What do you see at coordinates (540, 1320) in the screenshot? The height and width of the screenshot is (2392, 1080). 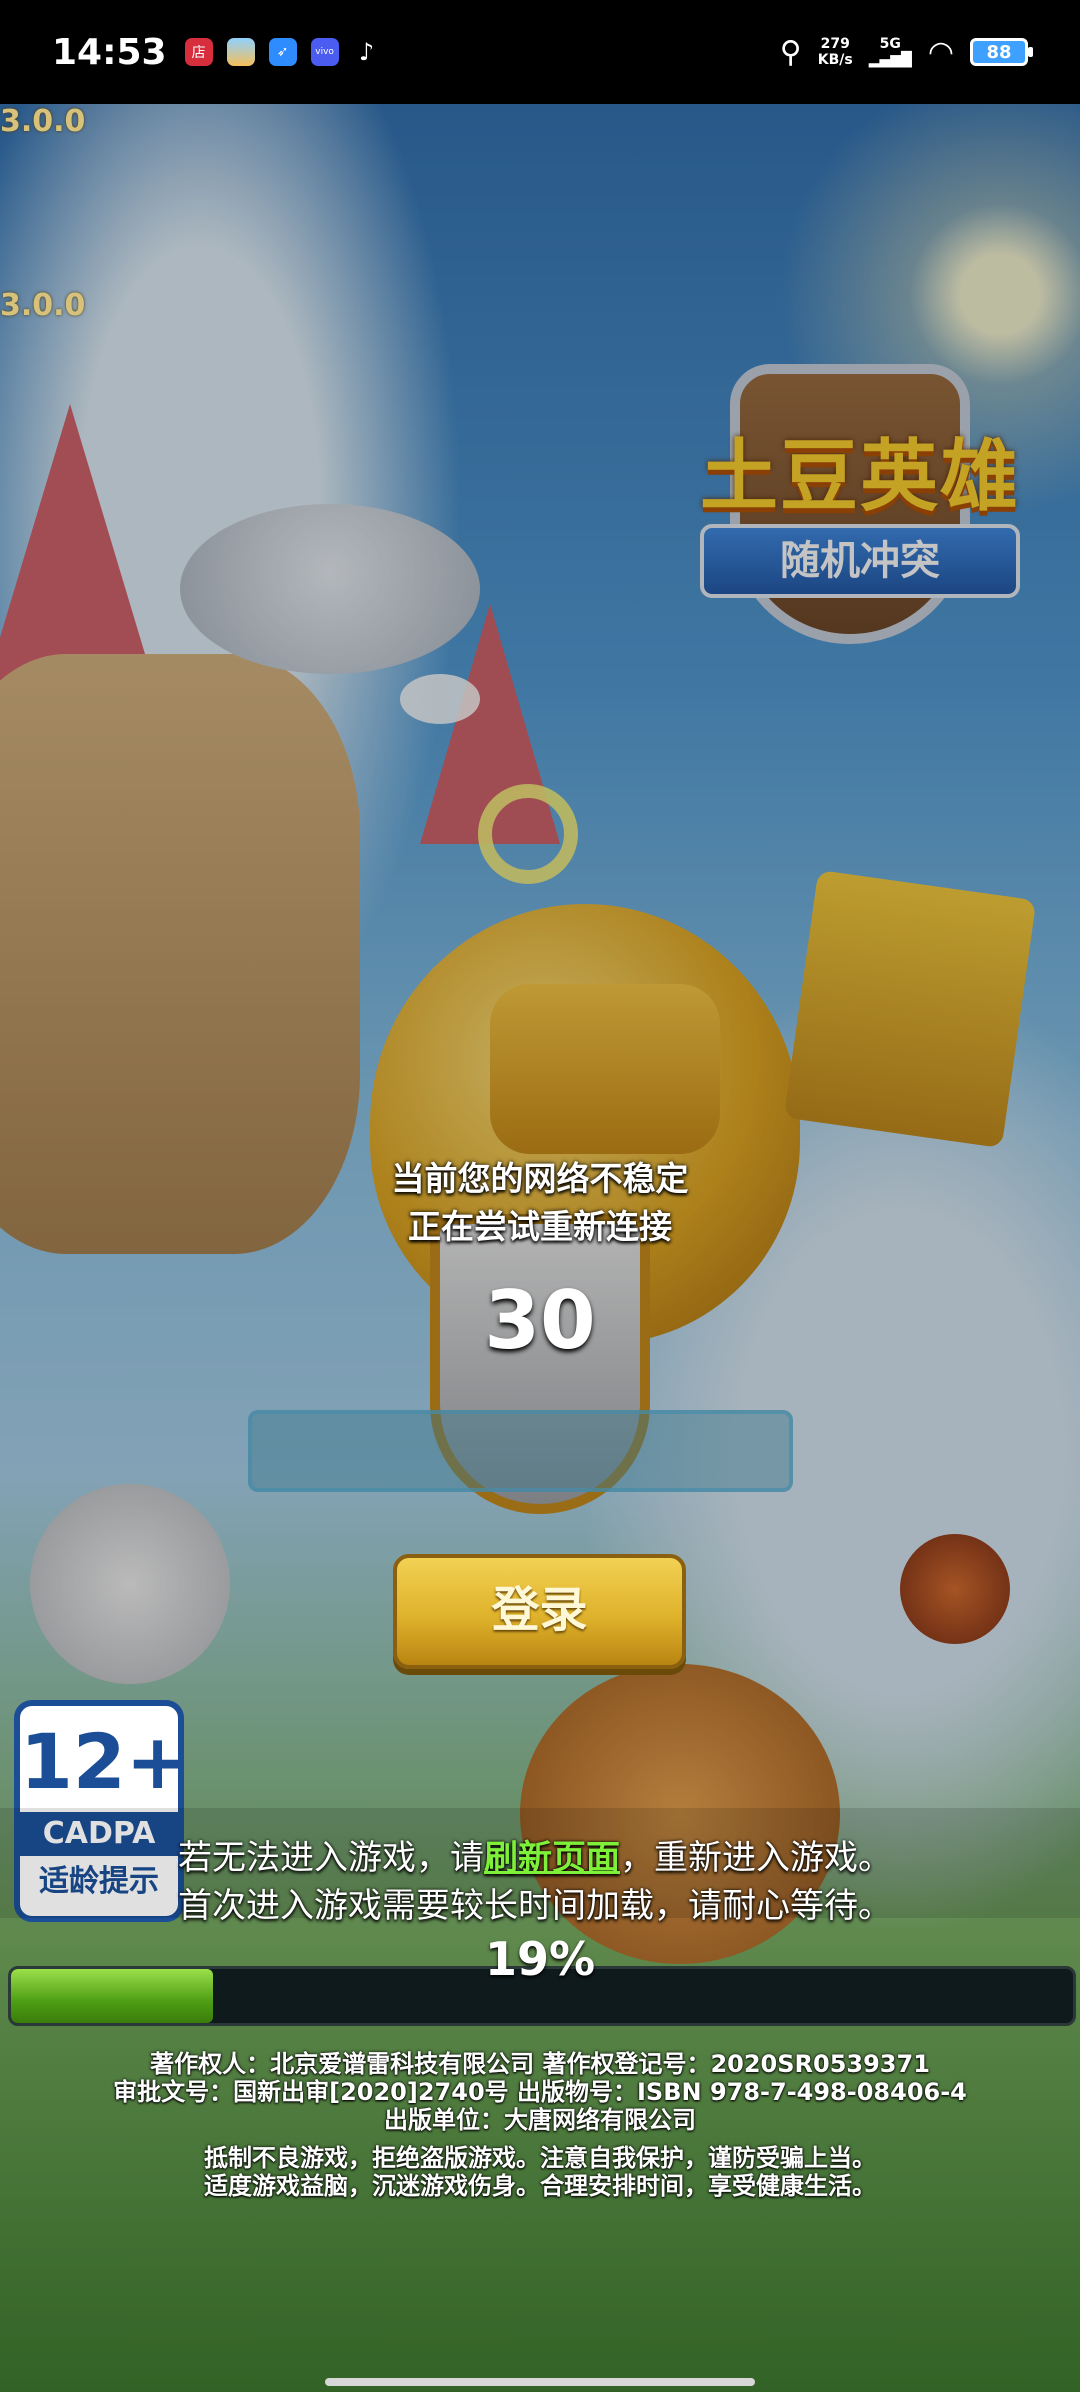 I see `reconnect-countdown: 30` at bounding box center [540, 1320].